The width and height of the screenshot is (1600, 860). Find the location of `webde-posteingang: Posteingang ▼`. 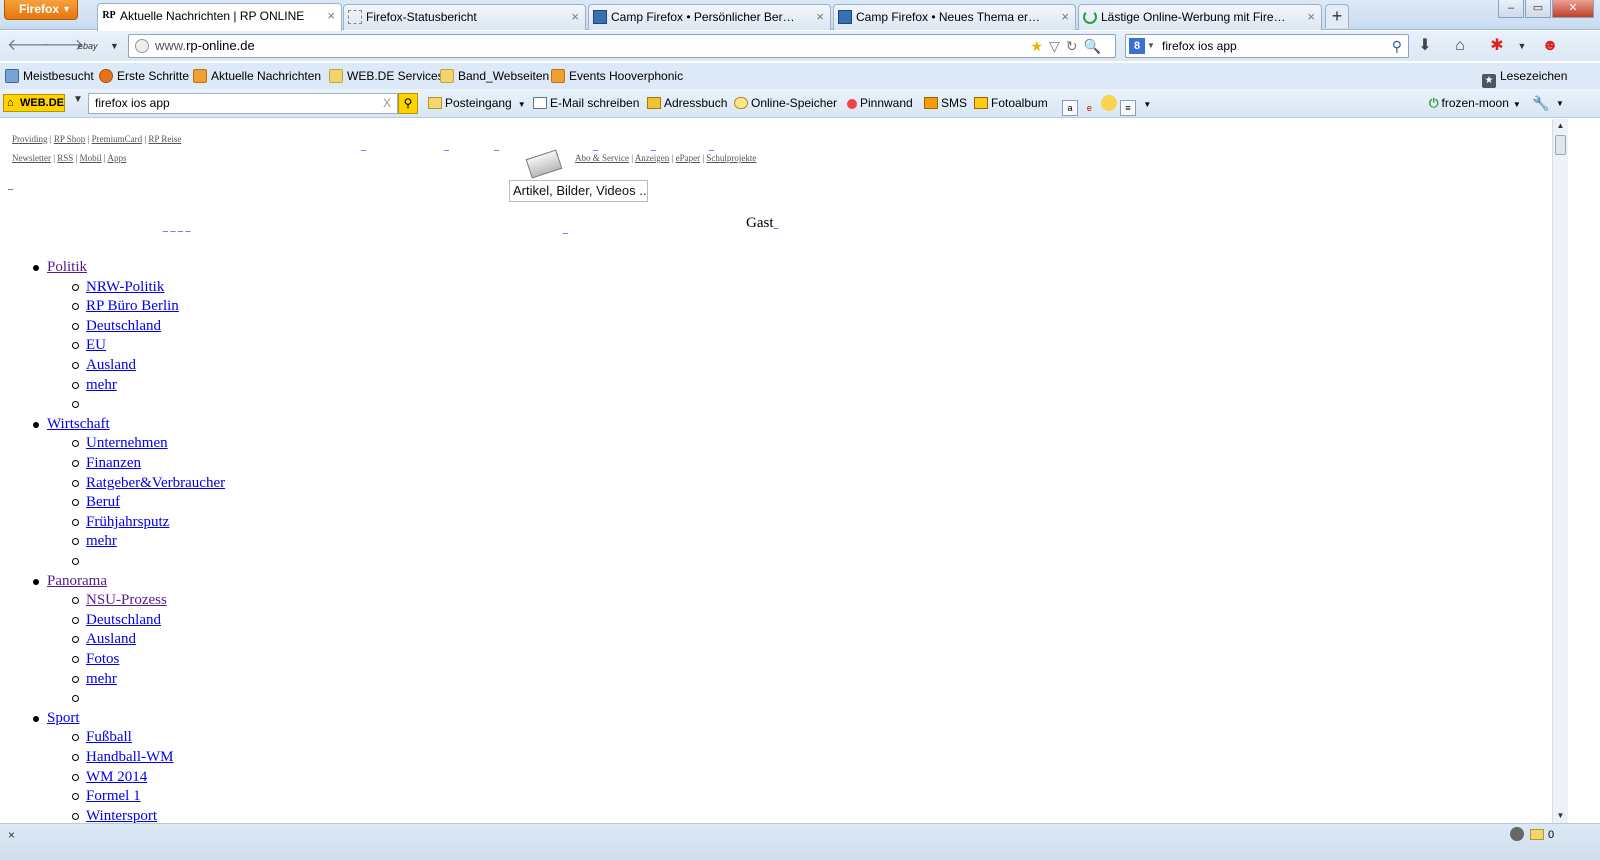

webde-posteingang: Posteingang ▼ is located at coordinates (477, 103).